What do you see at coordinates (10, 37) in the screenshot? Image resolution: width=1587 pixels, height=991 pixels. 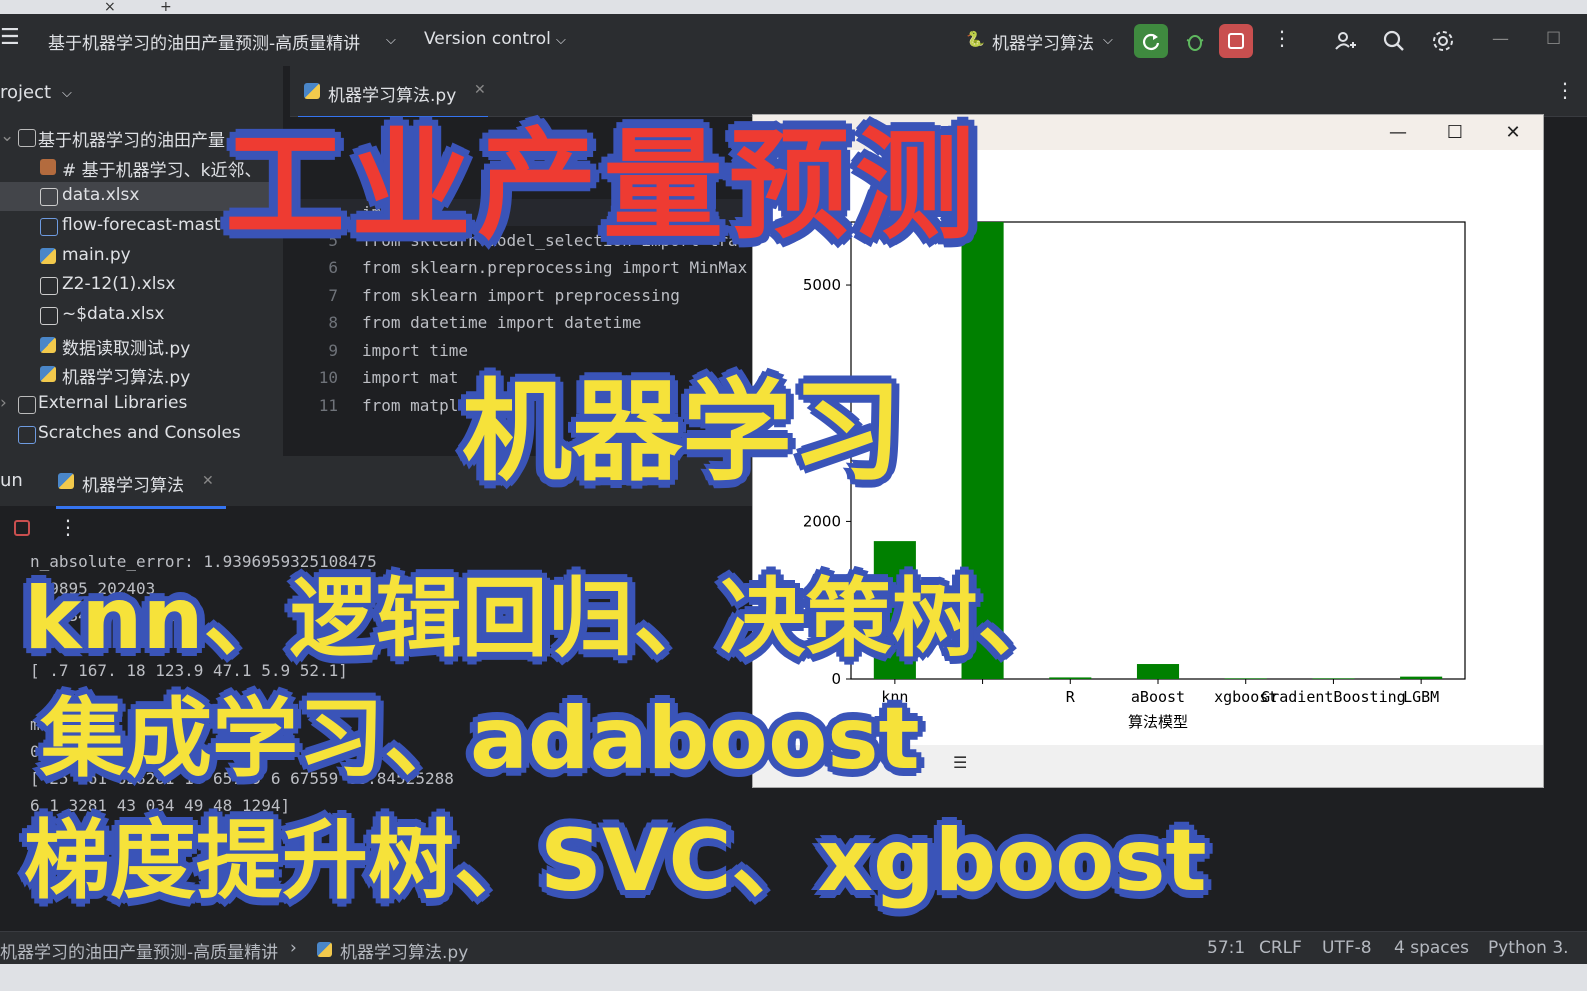 I see `hamburger-icon: ☰` at bounding box center [10, 37].